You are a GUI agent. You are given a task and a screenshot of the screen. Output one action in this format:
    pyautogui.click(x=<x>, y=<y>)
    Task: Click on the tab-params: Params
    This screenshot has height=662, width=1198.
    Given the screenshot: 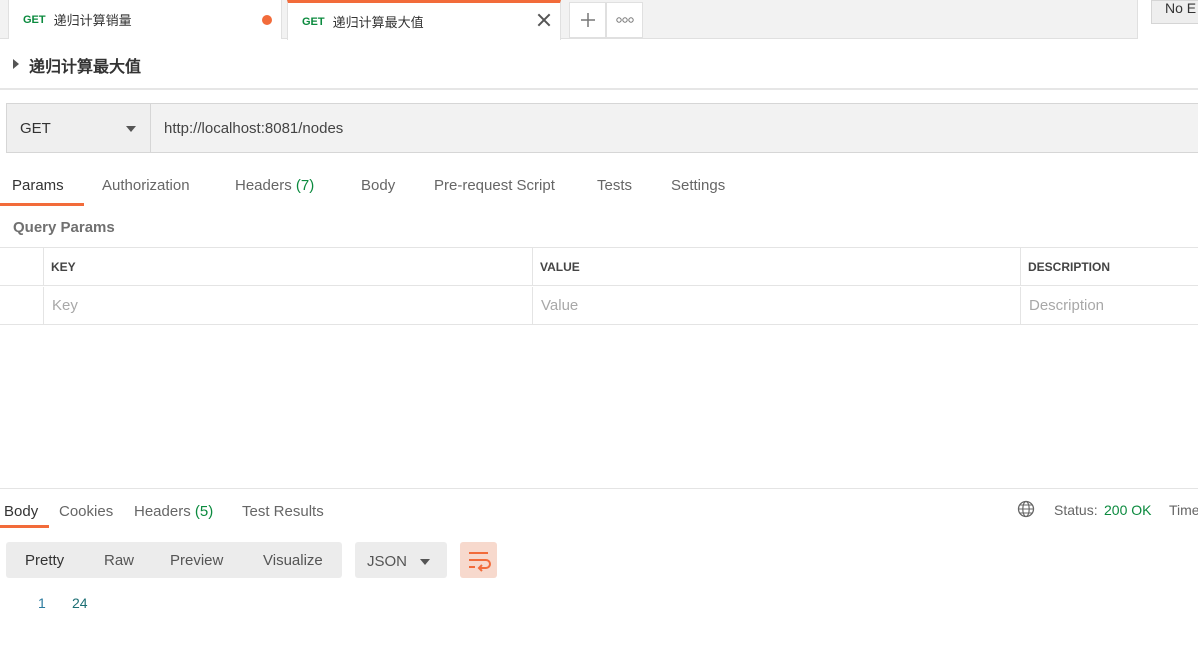 What is the action you would take?
    pyautogui.click(x=38, y=188)
    